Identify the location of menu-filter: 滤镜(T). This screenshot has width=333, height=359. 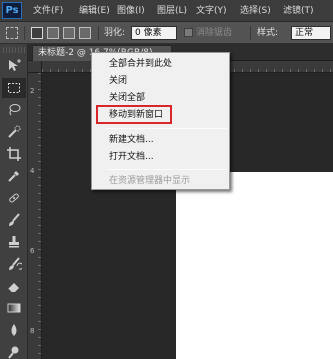
(298, 11).